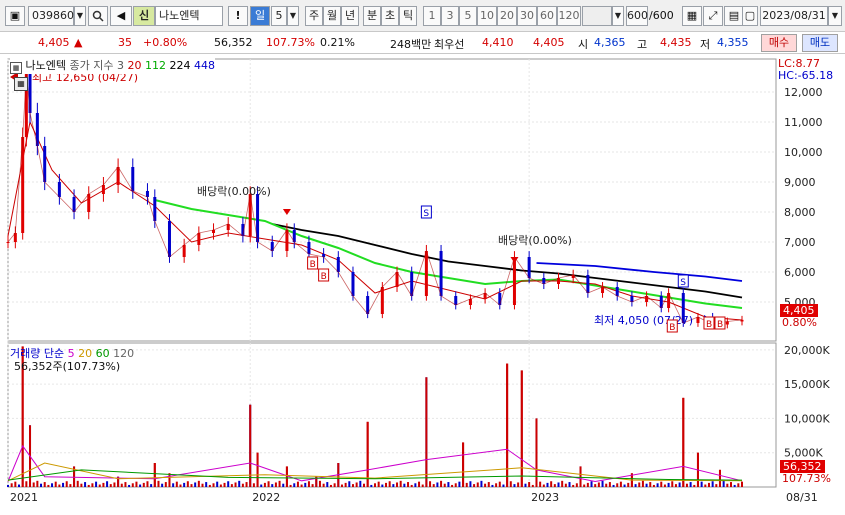  What do you see at coordinates (750, 16) in the screenshot?
I see `calendar-icon: ▢` at bounding box center [750, 16].